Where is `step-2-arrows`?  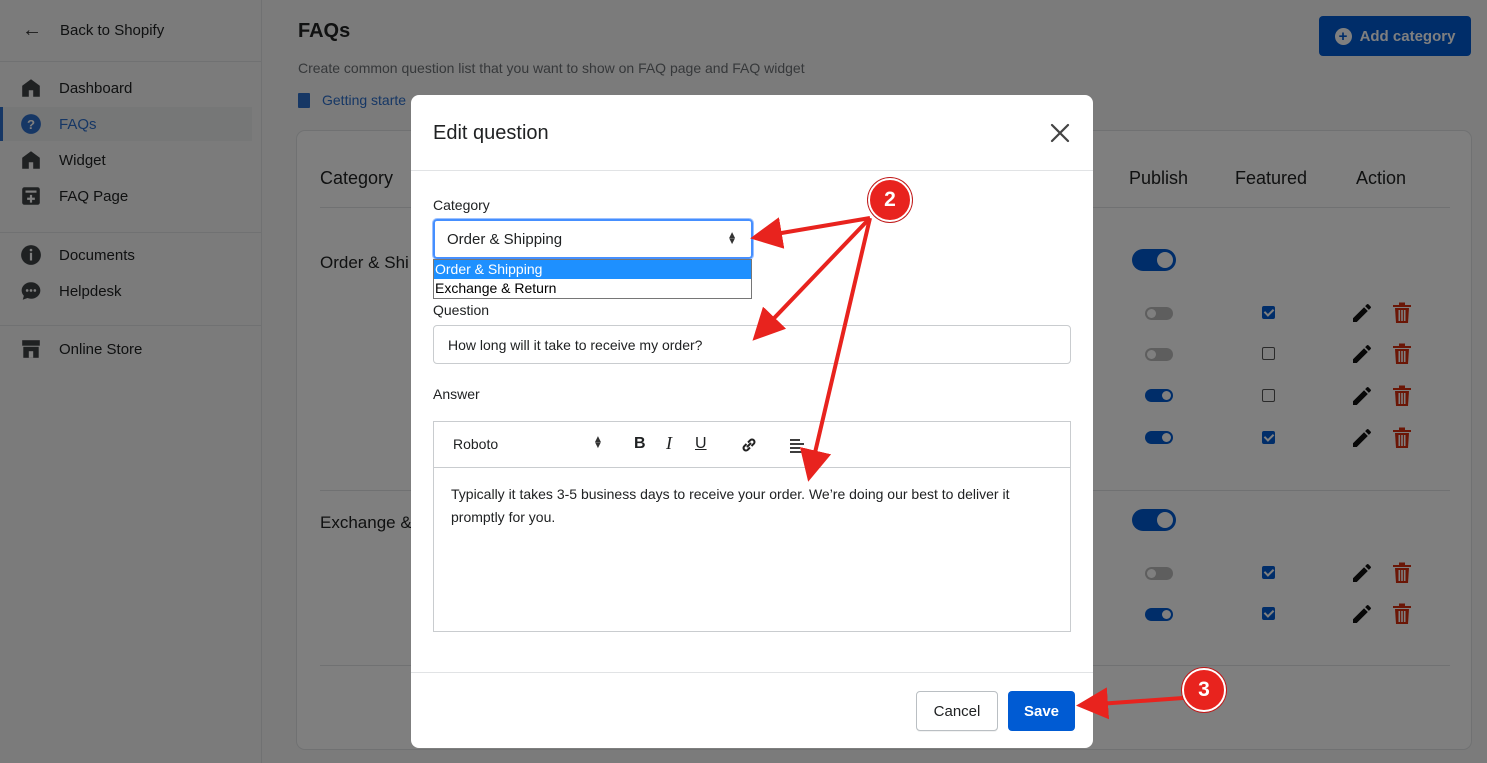
step-2-arrows is located at coordinates (811, 349).